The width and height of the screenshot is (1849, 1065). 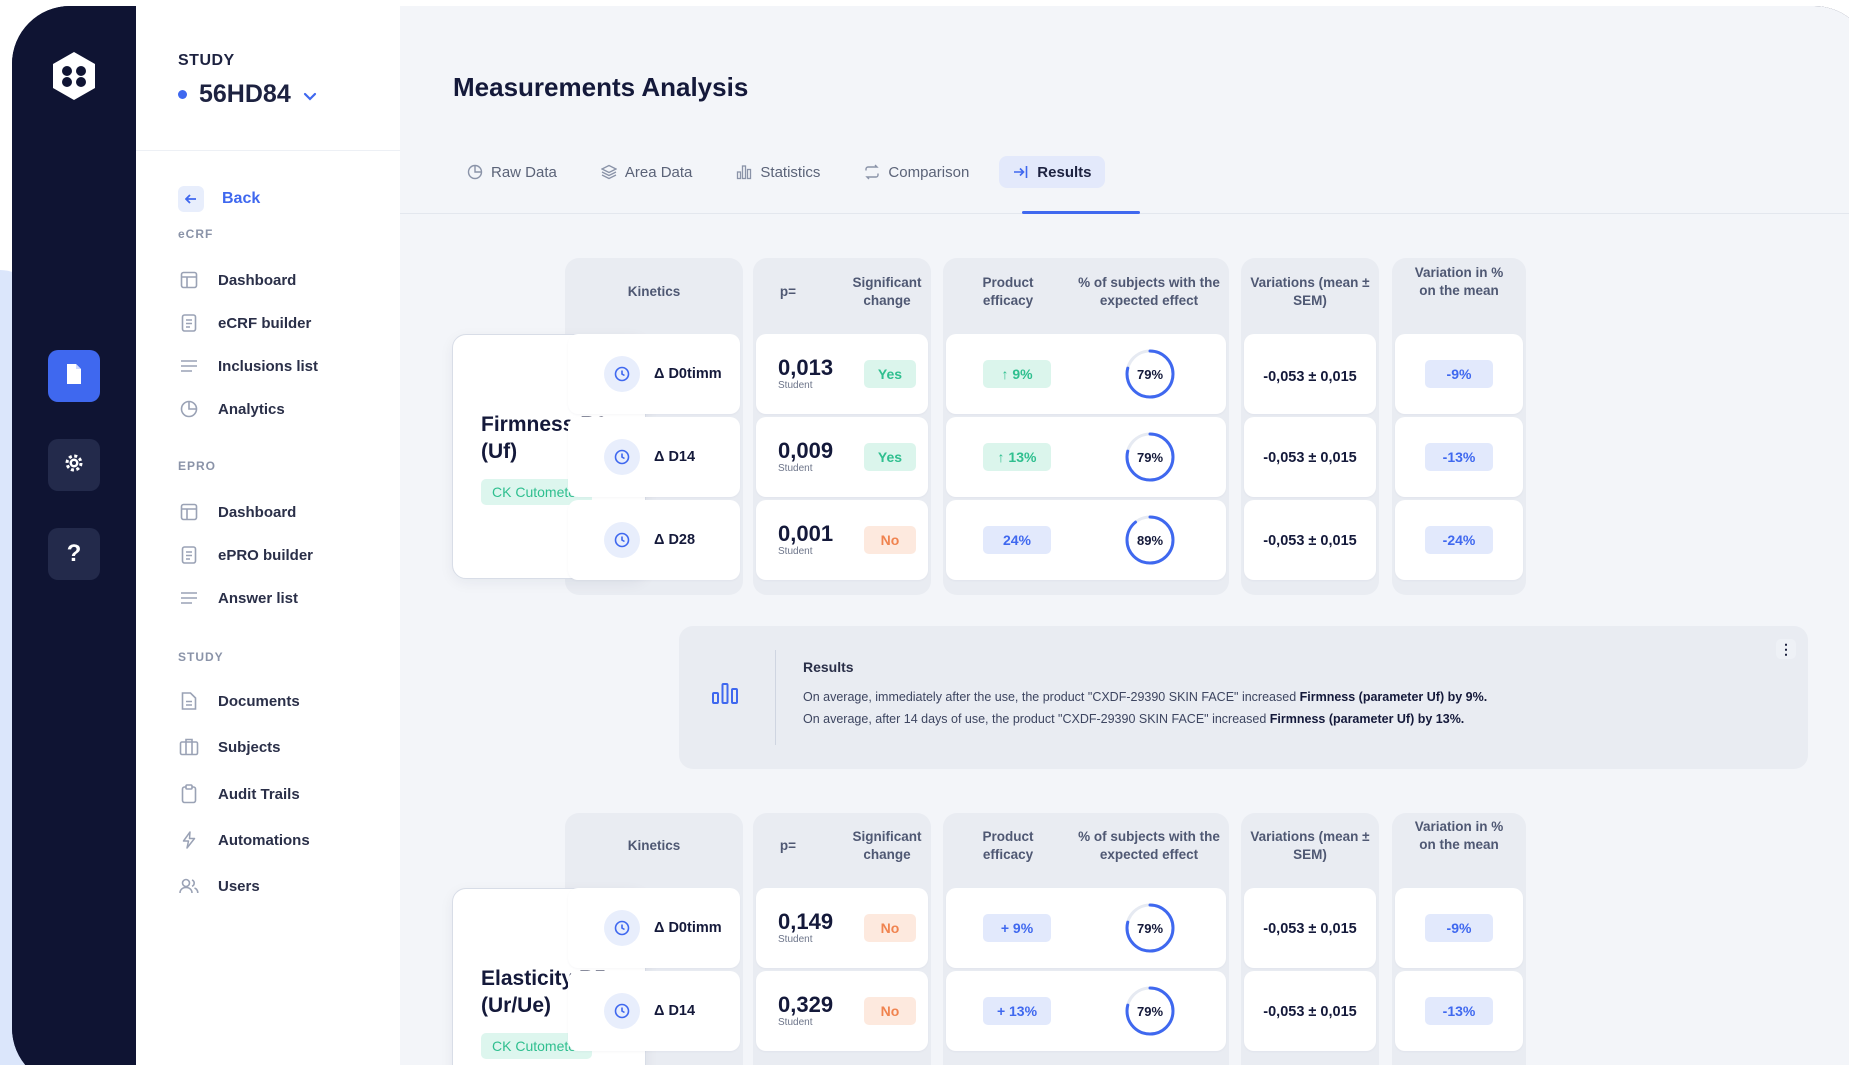 I want to click on kinetic-row: Δ D0timm, so click(x=663, y=928).